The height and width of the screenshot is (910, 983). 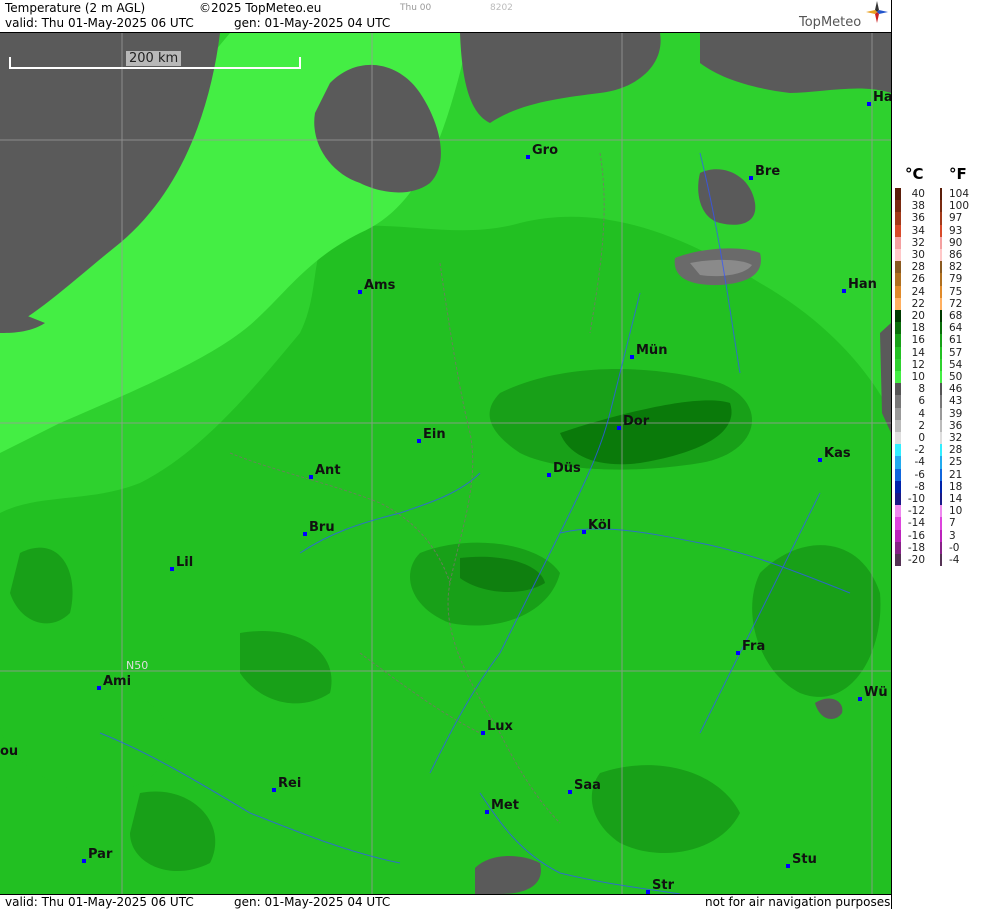 I want to click on city-label: Ams, so click(x=376, y=286).